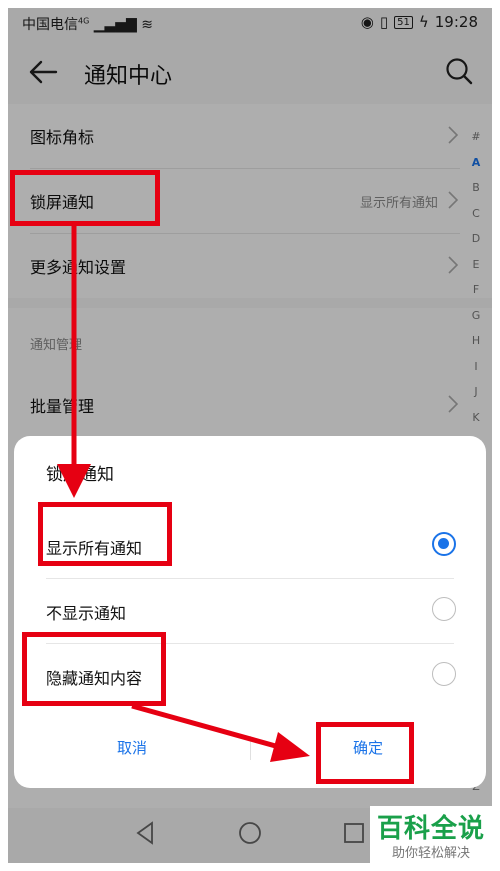 The image size is (500, 871). I want to click on watermark-logo: 百科全说 助你轻松解决, so click(431, 834).